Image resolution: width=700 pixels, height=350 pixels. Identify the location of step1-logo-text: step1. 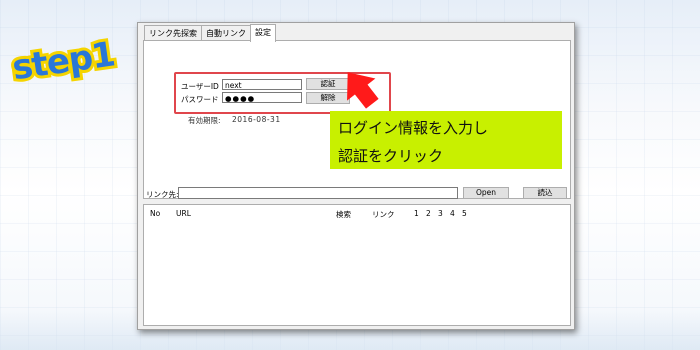
(63, 59).